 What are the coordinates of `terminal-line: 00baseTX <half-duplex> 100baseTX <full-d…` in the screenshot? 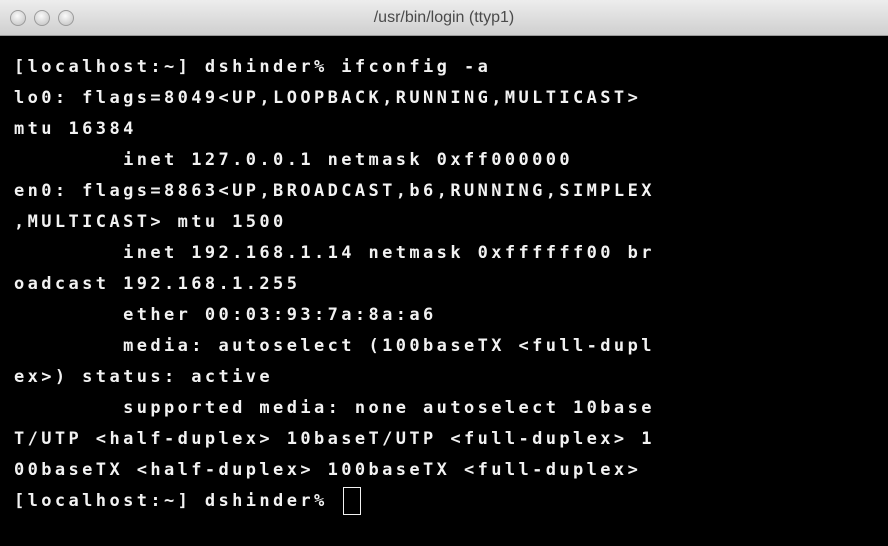 It's located at (328, 470).